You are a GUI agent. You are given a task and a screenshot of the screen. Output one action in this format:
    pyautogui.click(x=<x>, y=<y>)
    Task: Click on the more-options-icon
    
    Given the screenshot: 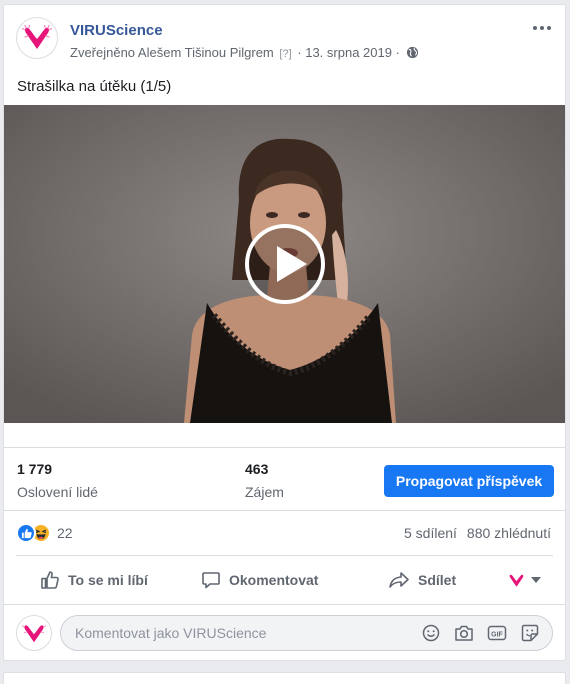 What is the action you would take?
    pyautogui.click(x=543, y=28)
    